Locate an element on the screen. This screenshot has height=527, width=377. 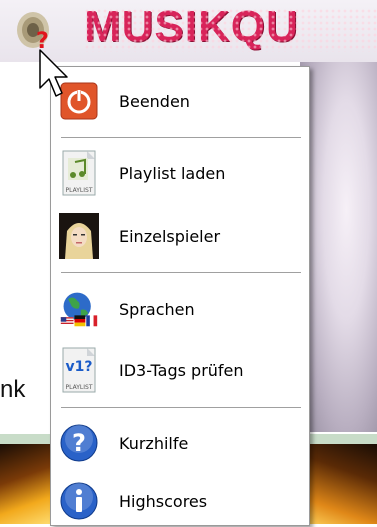
menu-item-check-id3: v1? PLAYLIST ID3-Tags prüfen is located at coordinates (180, 370).